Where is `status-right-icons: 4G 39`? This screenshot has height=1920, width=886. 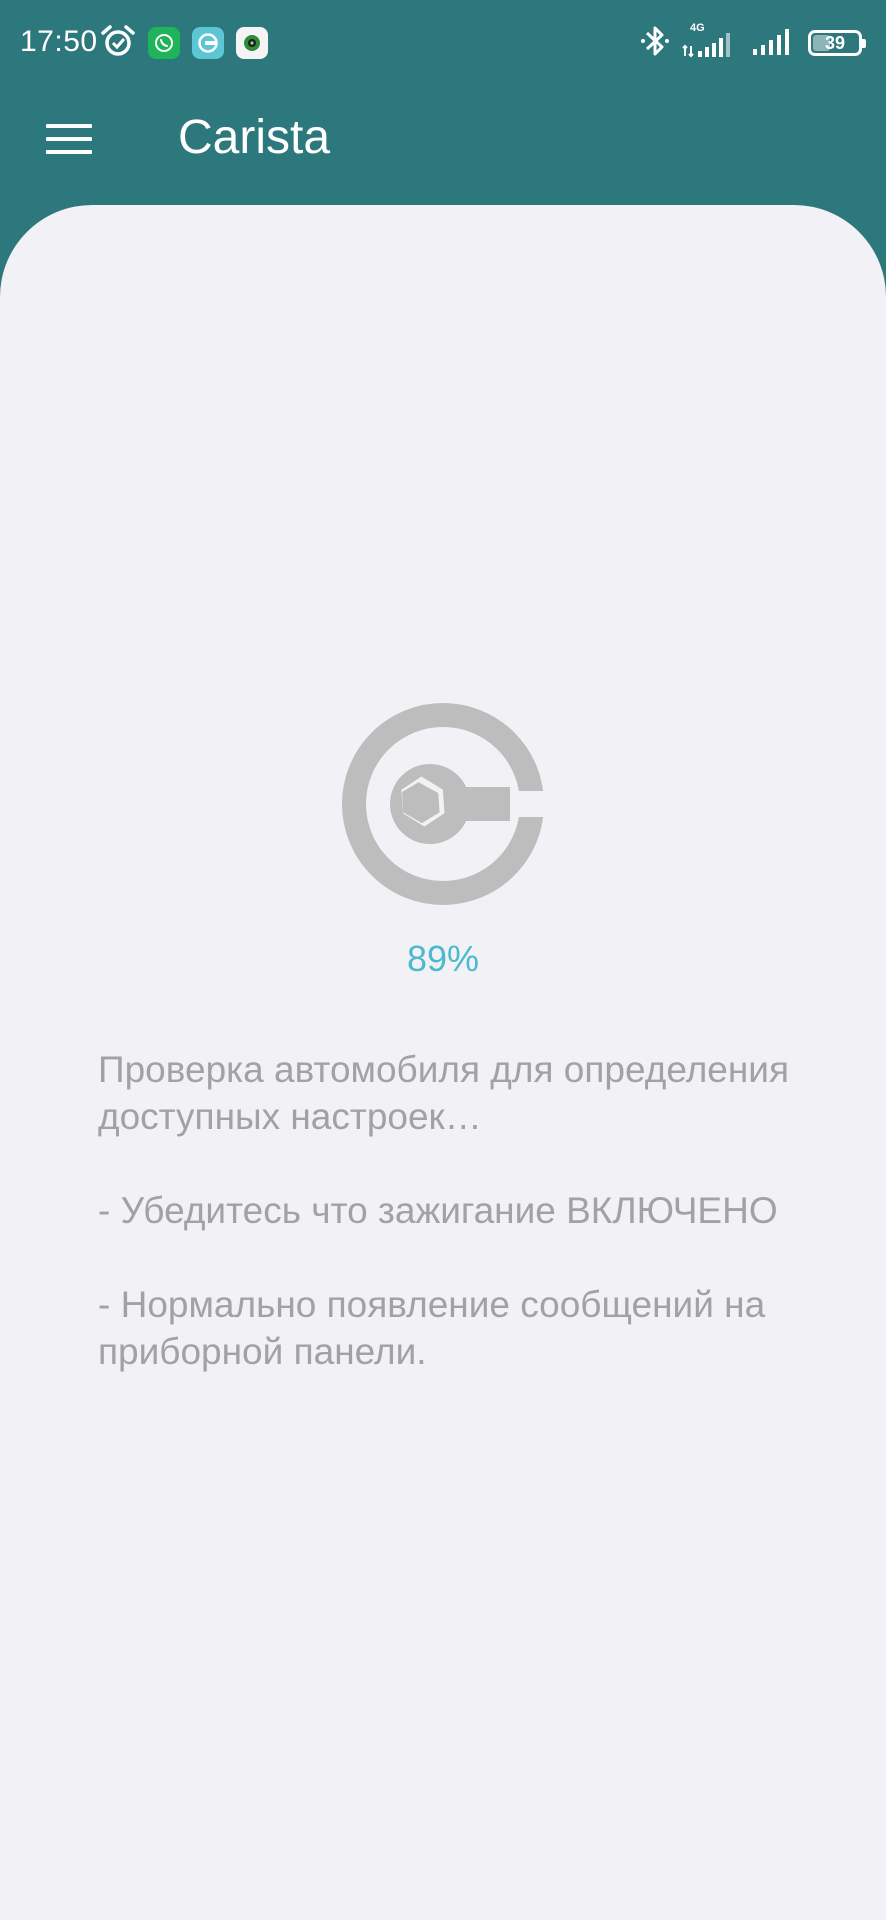
status-right-icons: 4G 39 is located at coordinates (753, 43).